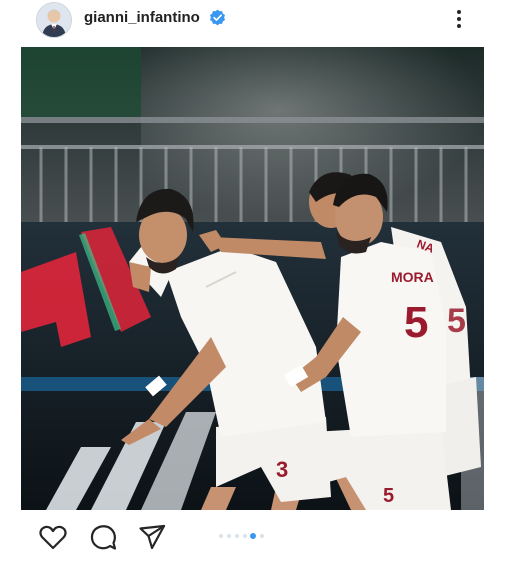  I want to click on heart-icon, so click(53, 537).